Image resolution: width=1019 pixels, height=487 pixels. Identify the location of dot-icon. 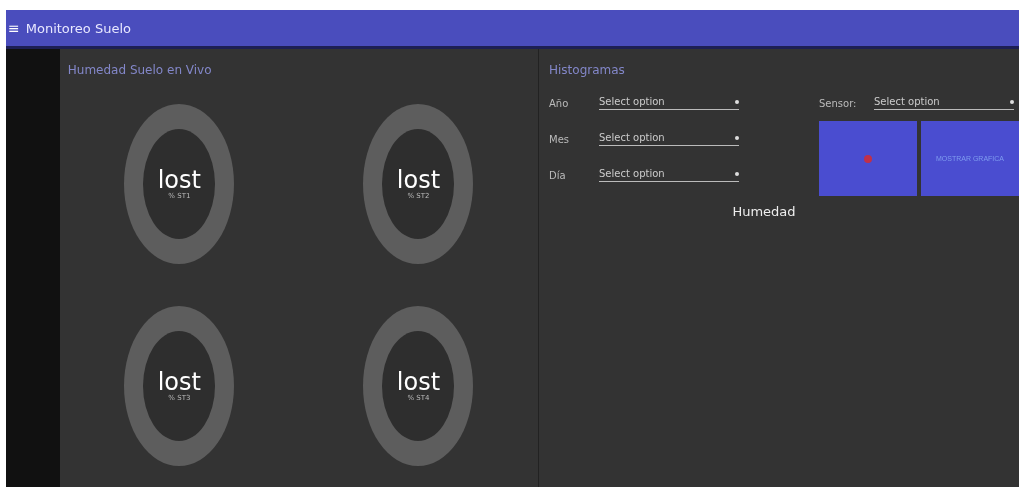
(868, 158).